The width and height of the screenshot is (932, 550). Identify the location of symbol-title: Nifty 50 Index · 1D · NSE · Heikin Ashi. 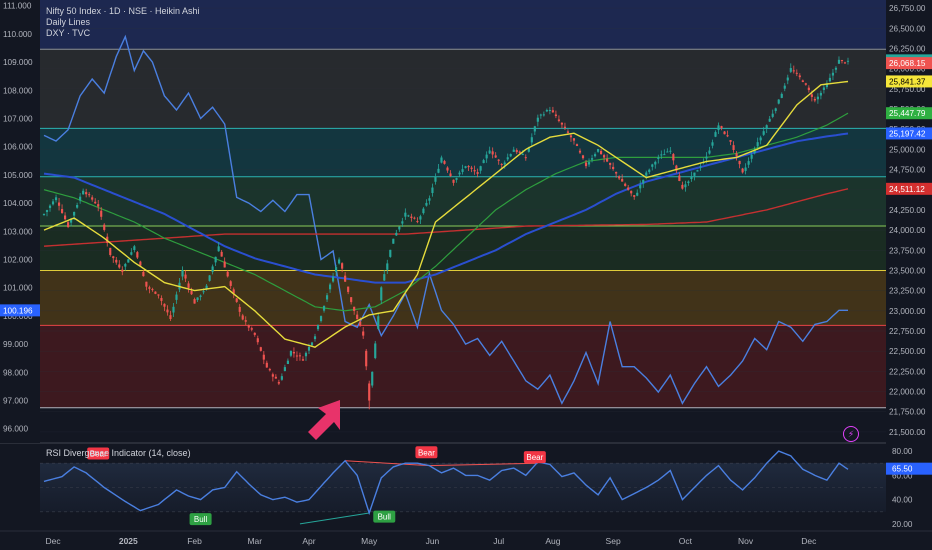
(123, 11).